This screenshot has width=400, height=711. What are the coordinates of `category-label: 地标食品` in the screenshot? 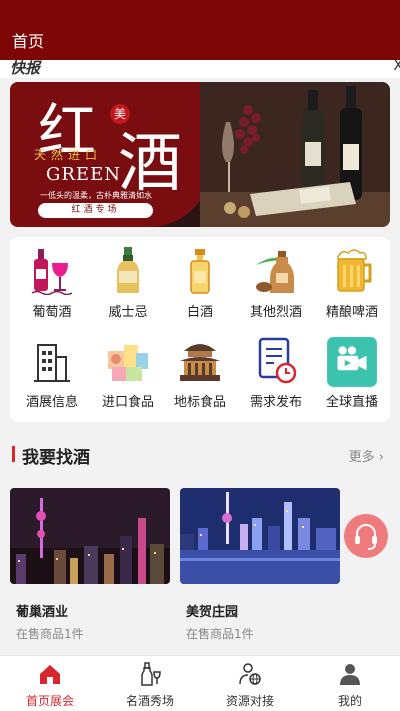 It's located at (199, 402).